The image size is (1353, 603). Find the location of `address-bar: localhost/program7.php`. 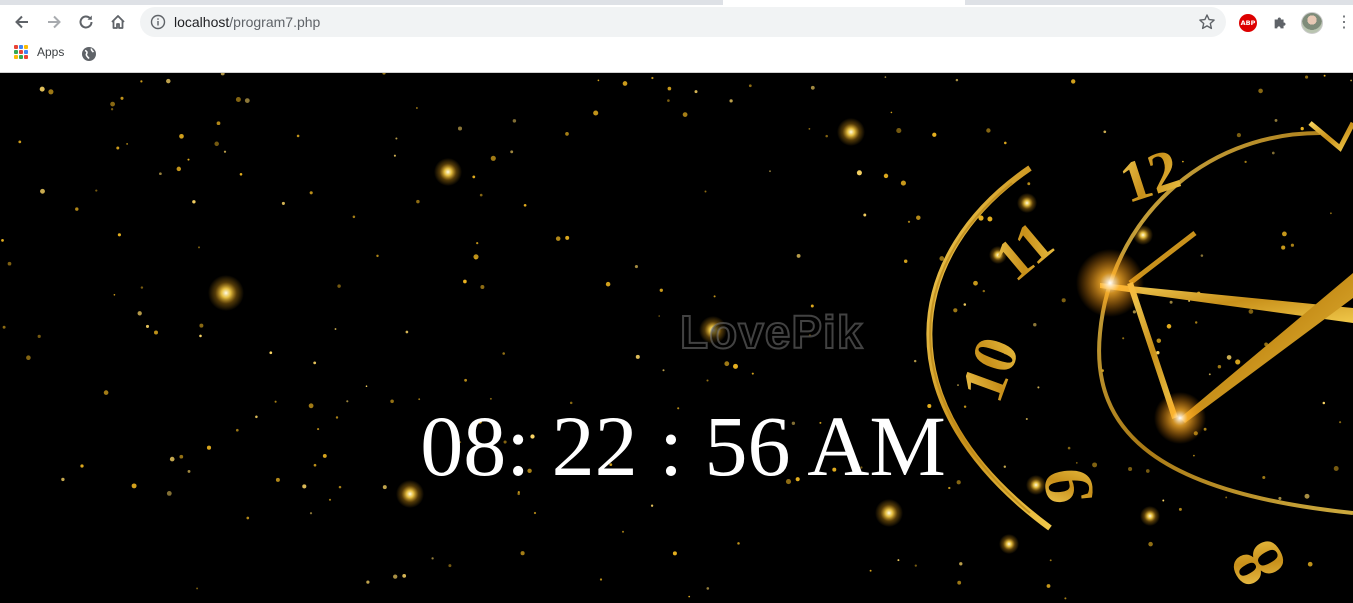

address-bar: localhost/program7.php is located at coordinates (683, 22).